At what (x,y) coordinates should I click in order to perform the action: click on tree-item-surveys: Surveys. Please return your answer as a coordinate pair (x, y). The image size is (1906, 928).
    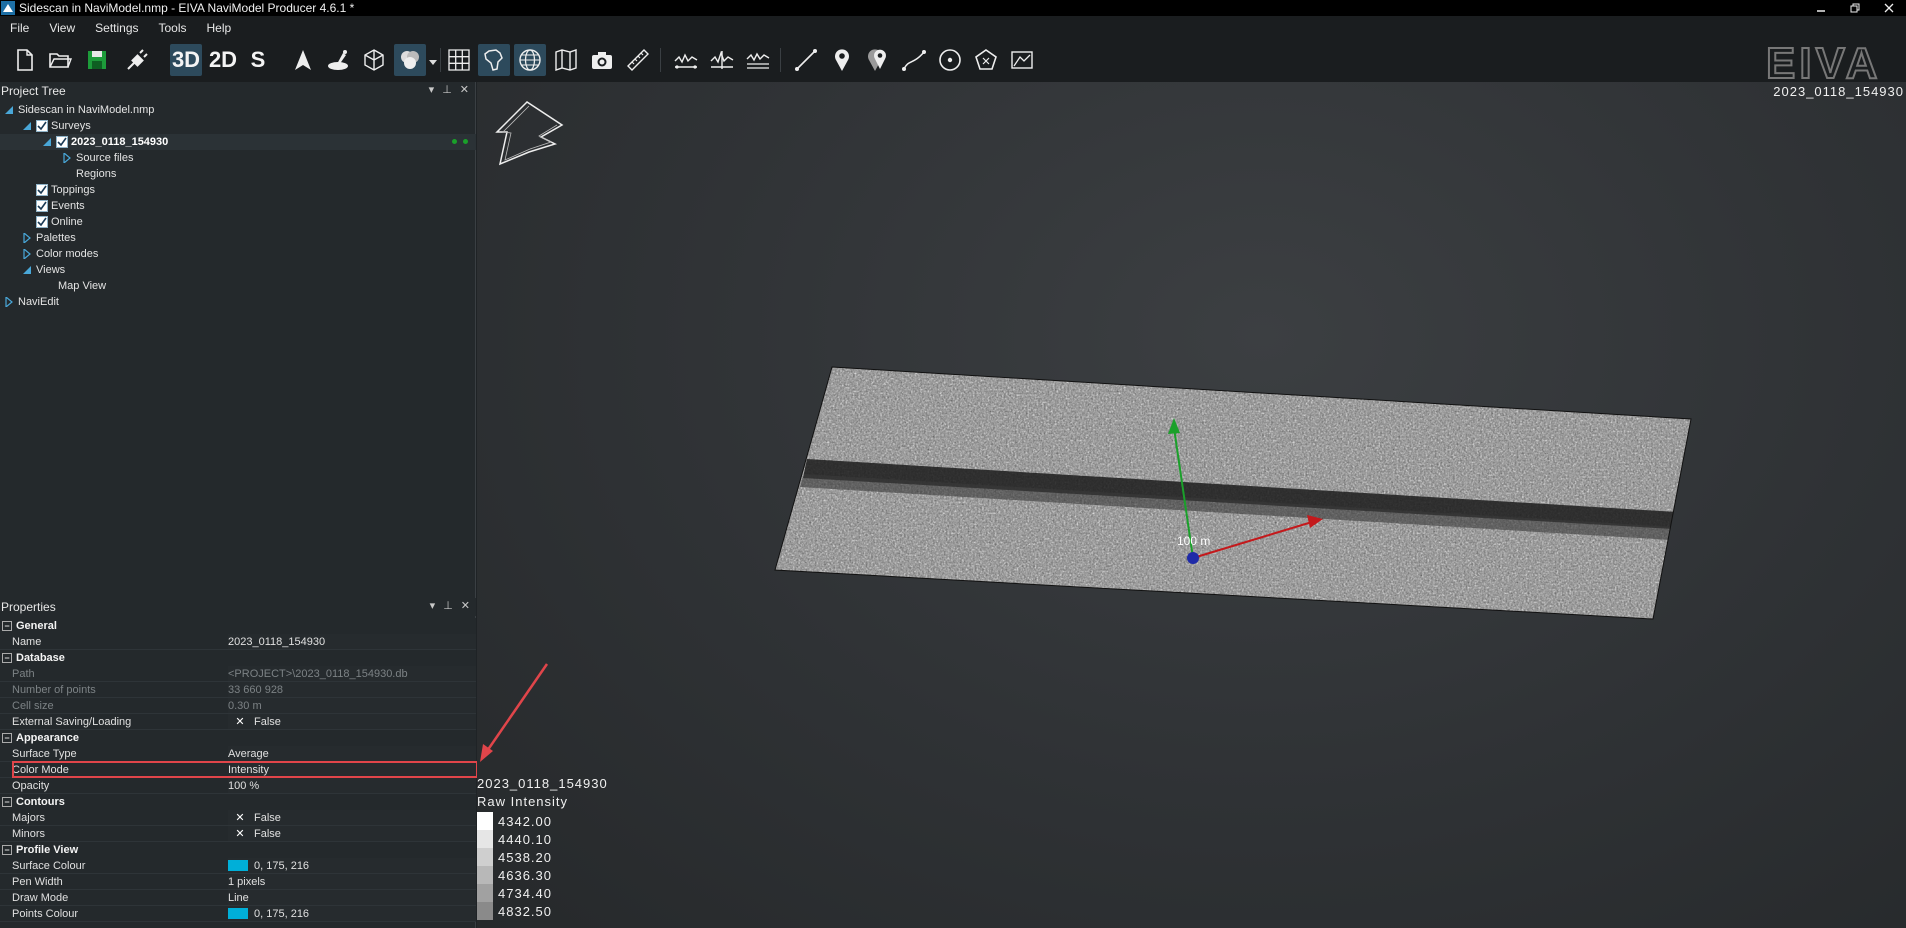
    Looking at the image, I should click on (238, 126).